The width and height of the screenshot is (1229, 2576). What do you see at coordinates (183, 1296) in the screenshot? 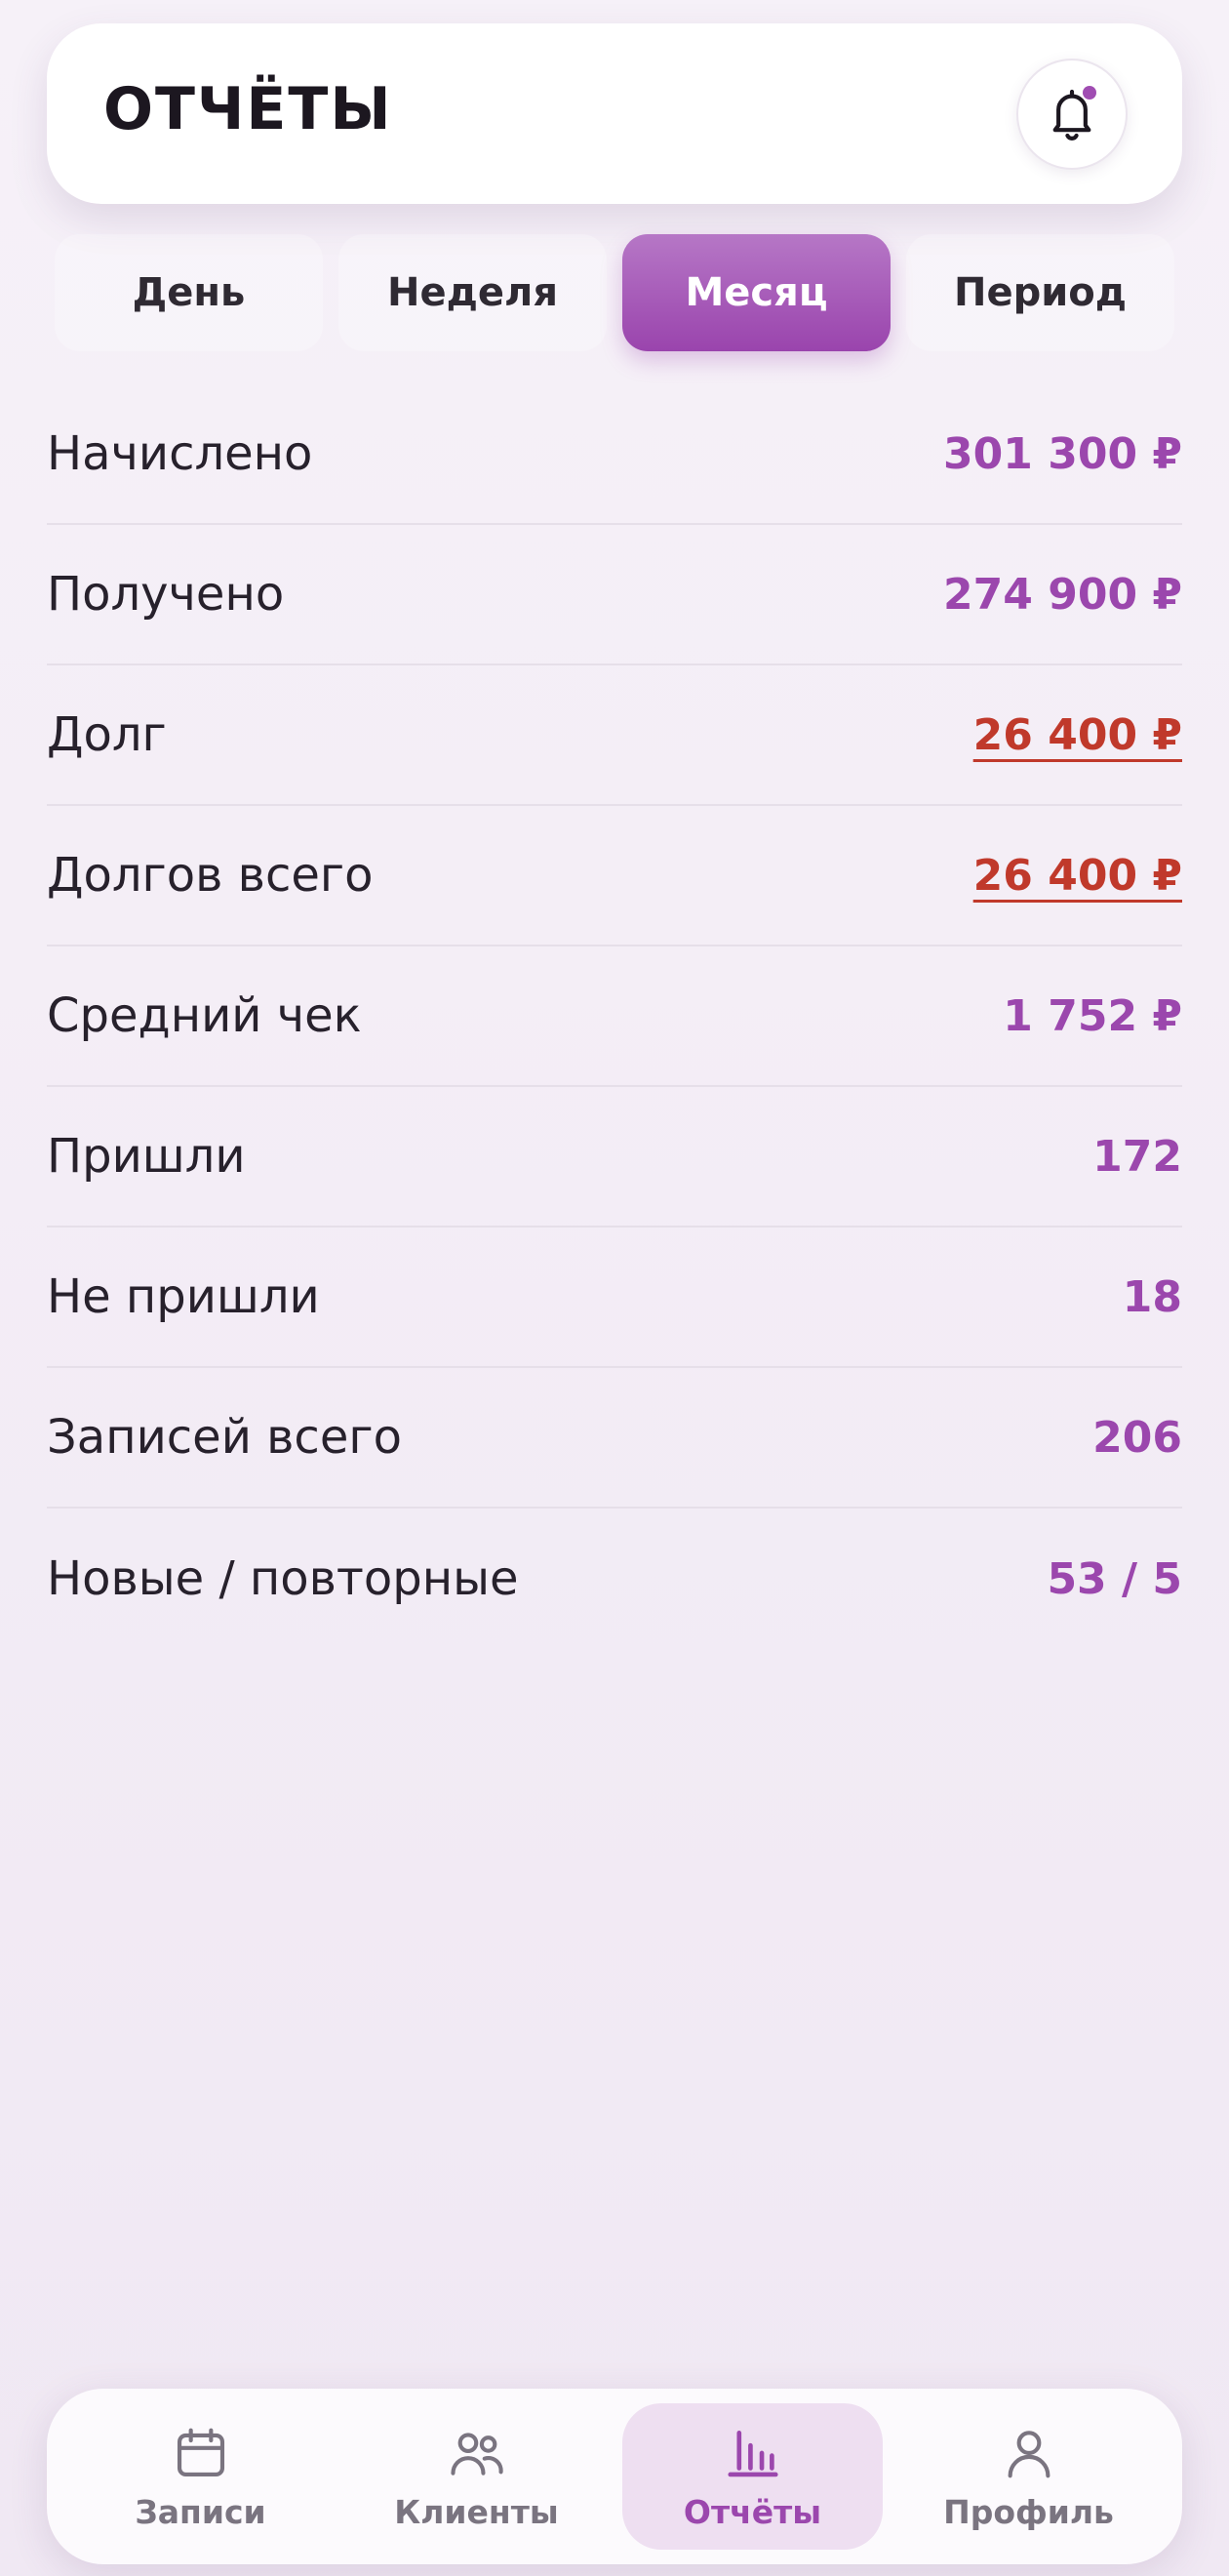
I see `stat-label: Не пришли` at bounding box center [183, 1296].